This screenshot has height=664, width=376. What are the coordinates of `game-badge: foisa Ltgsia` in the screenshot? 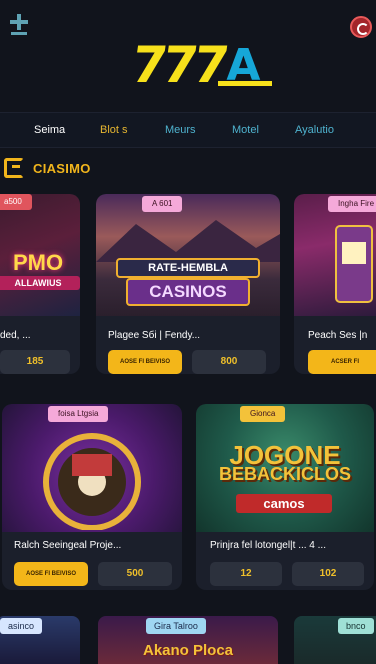 It's located at (78, 414).